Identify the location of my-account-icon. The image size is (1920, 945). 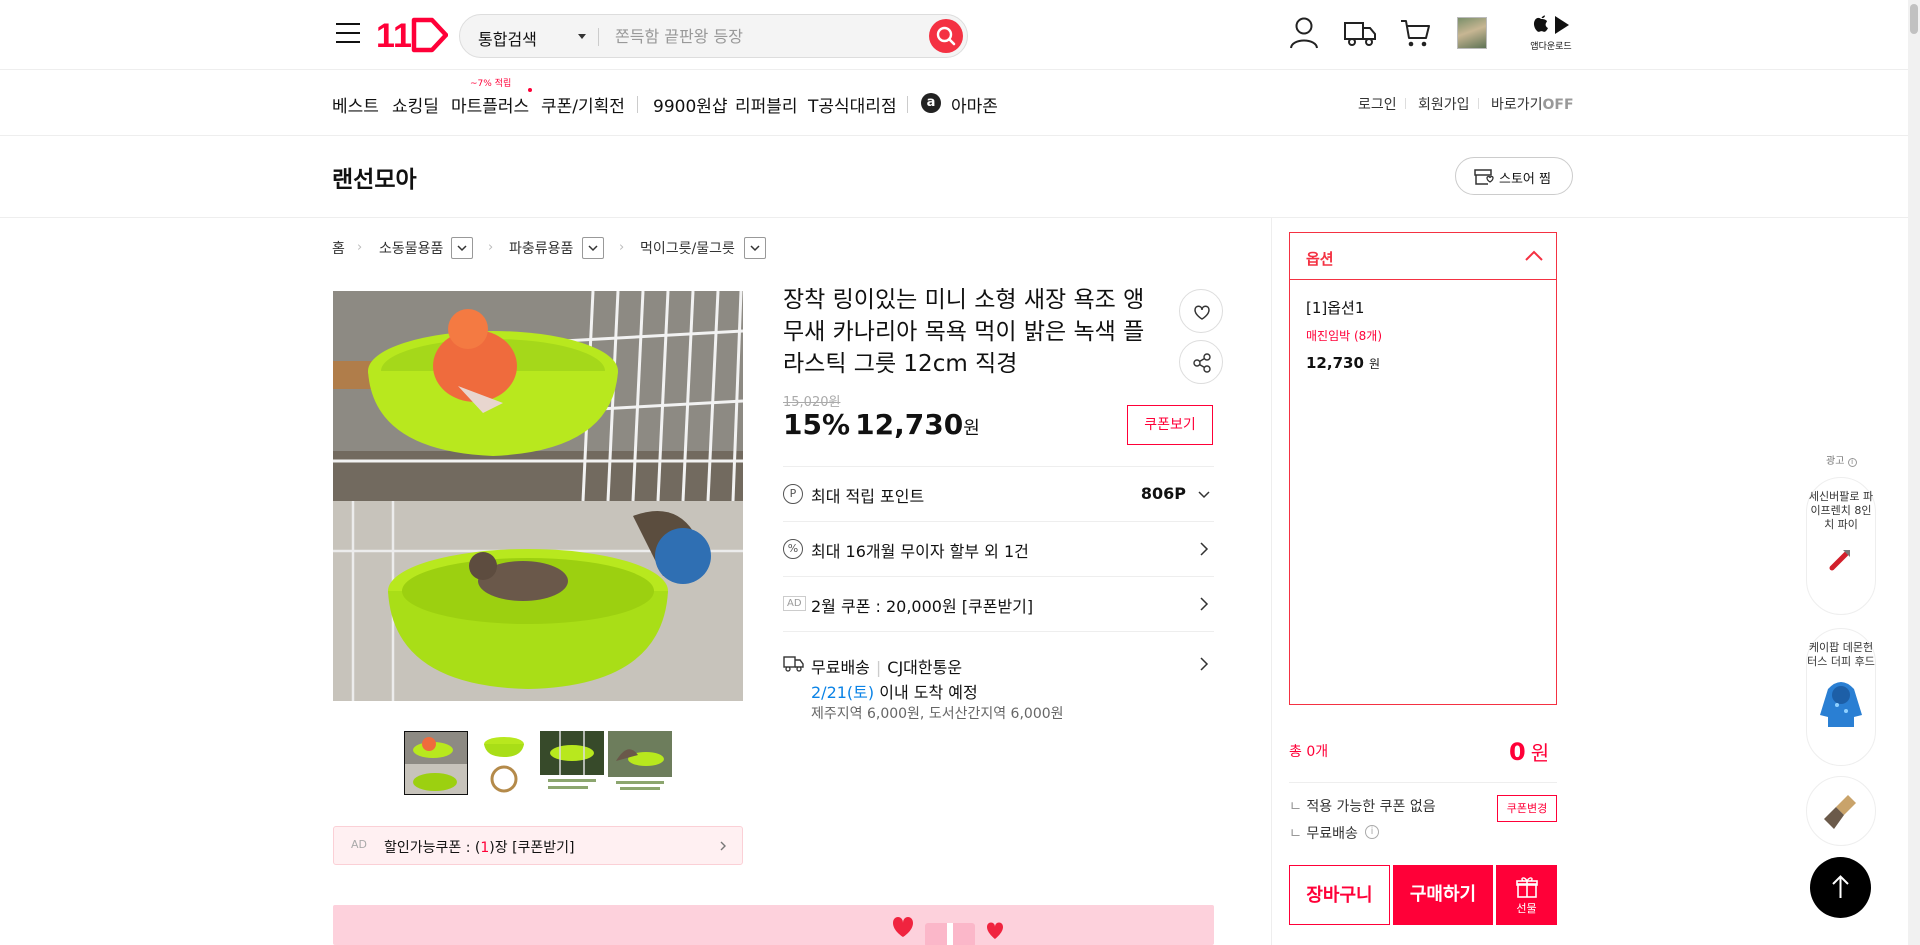
(1304, 33).